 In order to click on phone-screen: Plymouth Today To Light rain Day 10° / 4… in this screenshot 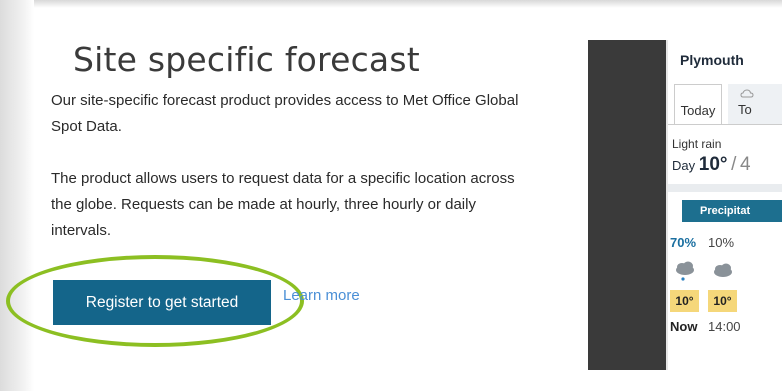, I will do `click(724, 205)`.